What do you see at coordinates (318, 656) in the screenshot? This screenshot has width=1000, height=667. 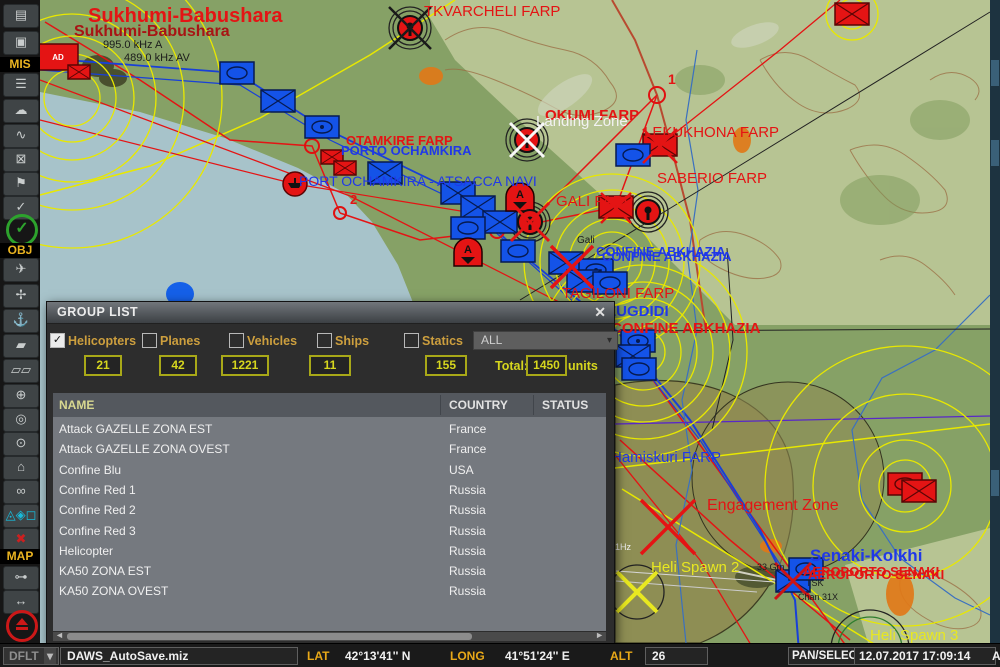 I see `lat-label: LAT` at bounding box center [318, 656].